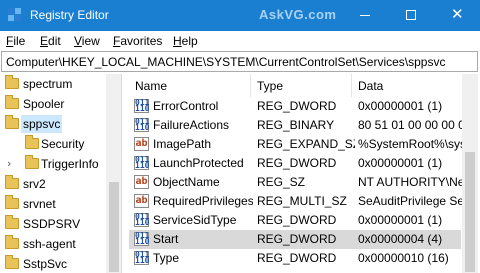  I want to click on minimize-icon, so click(365, 15).